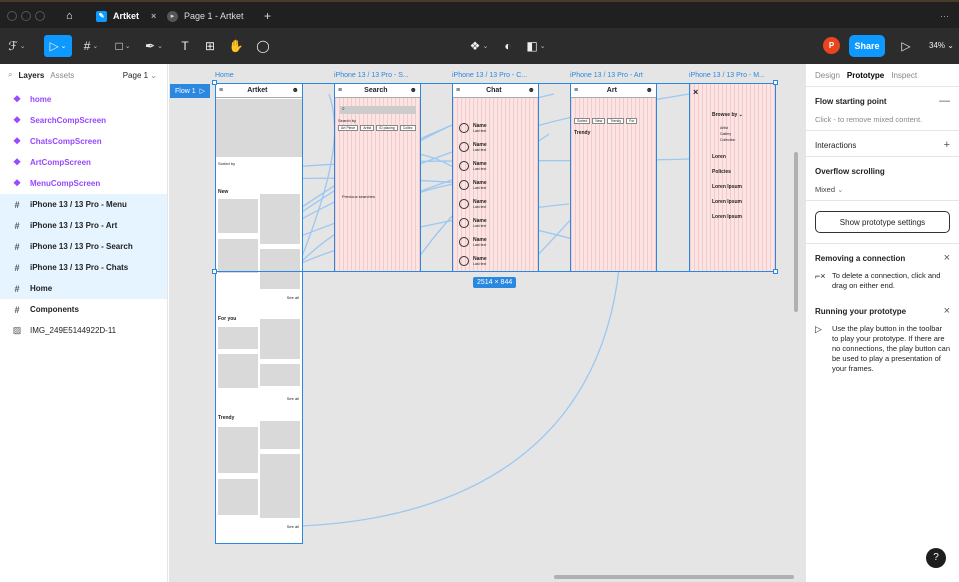 Image resolution: width=959 pixels, height=582 pixels. What do you see at coordinates (10, 75) in the screenshot?
I see `search-icon: ⌕` at bounding box center [10, 75].